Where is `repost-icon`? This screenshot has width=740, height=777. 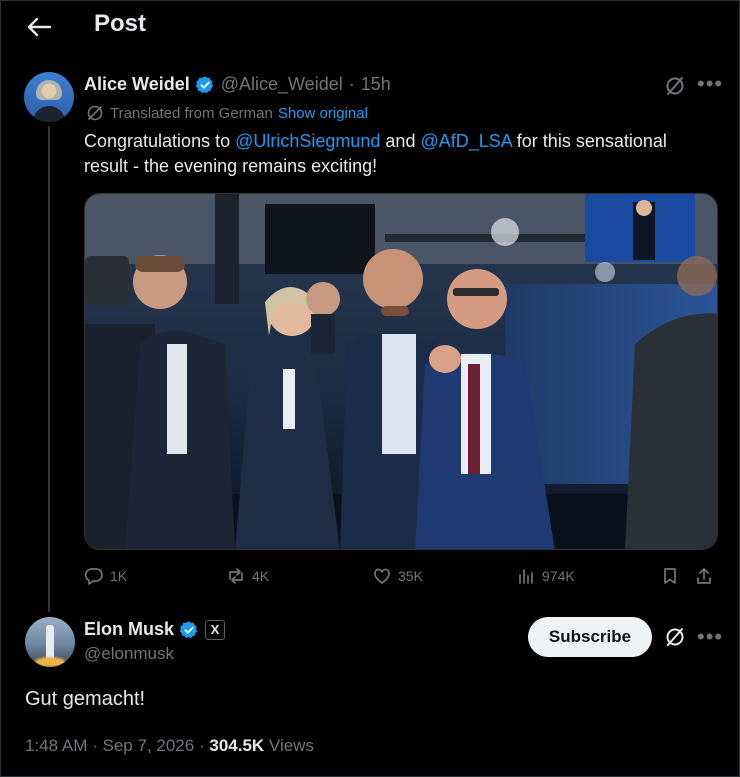 repost-icon is located at coordinates (236, 576).